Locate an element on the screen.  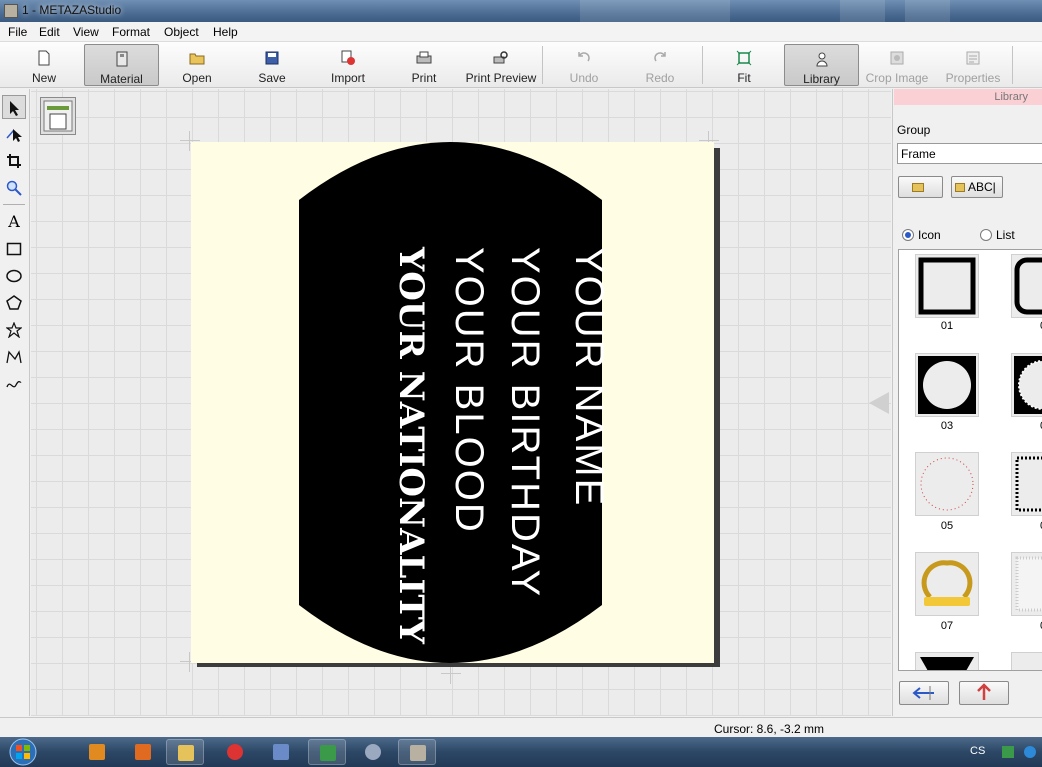
scroll-right-arrow is located at coordinates (879, 403).